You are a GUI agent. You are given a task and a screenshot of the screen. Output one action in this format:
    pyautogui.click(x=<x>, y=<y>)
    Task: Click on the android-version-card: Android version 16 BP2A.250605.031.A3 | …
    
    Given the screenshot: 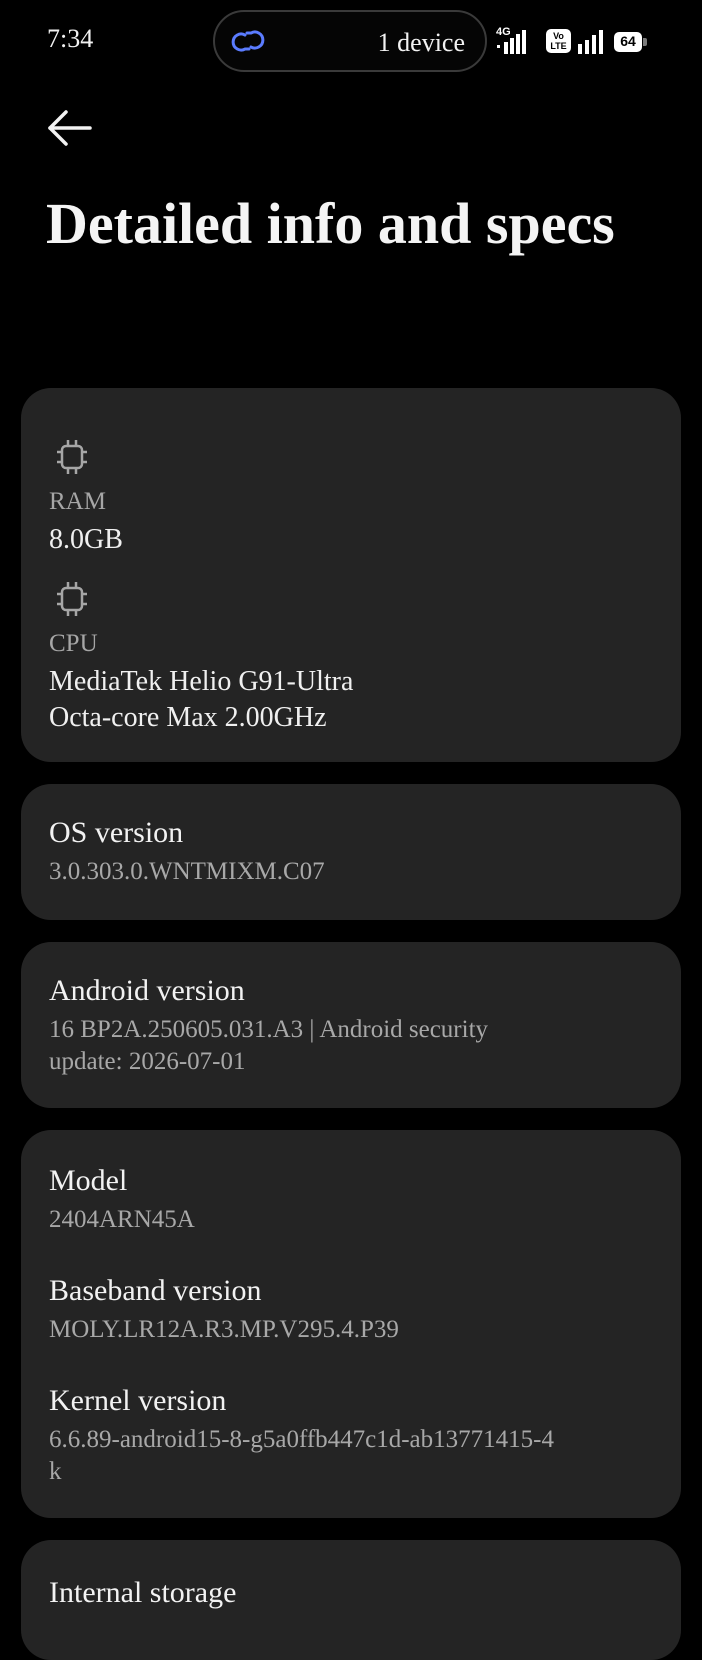 What is the action you would take?
    pyautogui.click(x=351, y=1025)
    